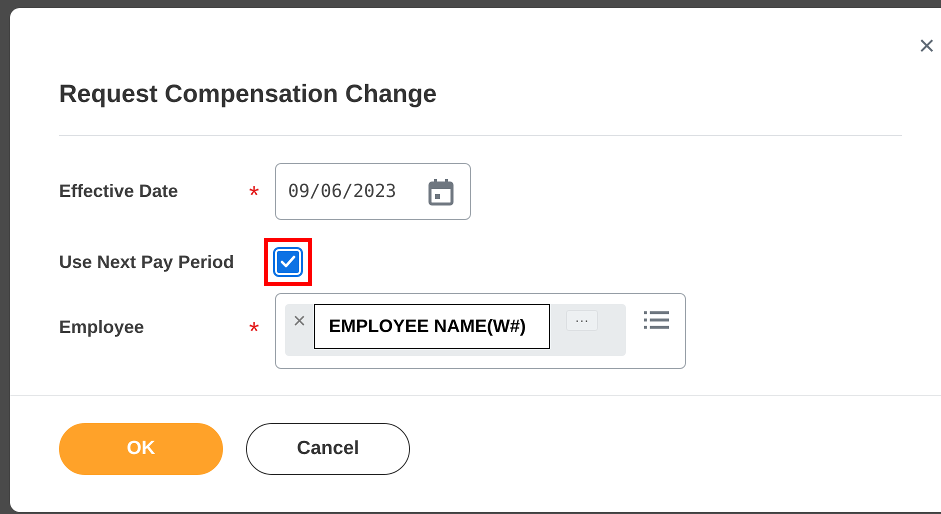  Describe the element at coordinates (342, 191) in the screenshot. I see `date-value: 09/06/2023` at that location.